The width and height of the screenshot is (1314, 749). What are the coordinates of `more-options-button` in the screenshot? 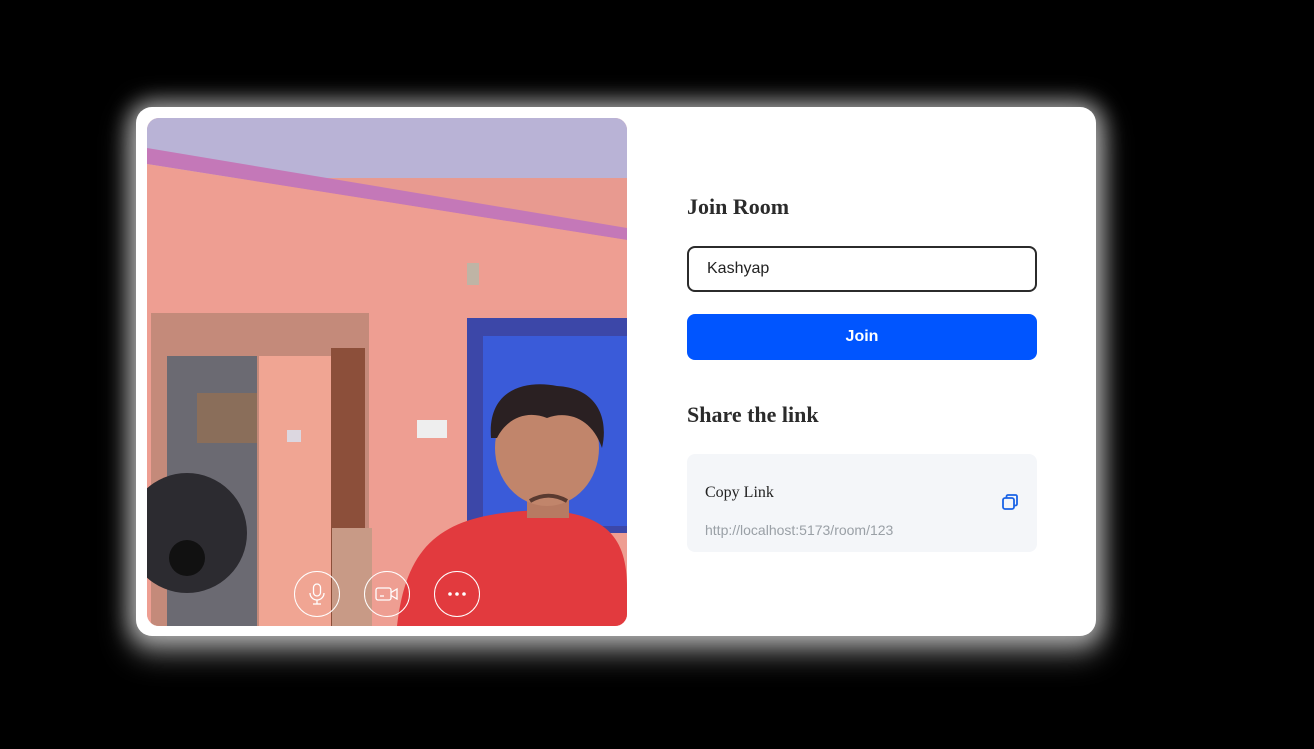 It's located at (457, 594).